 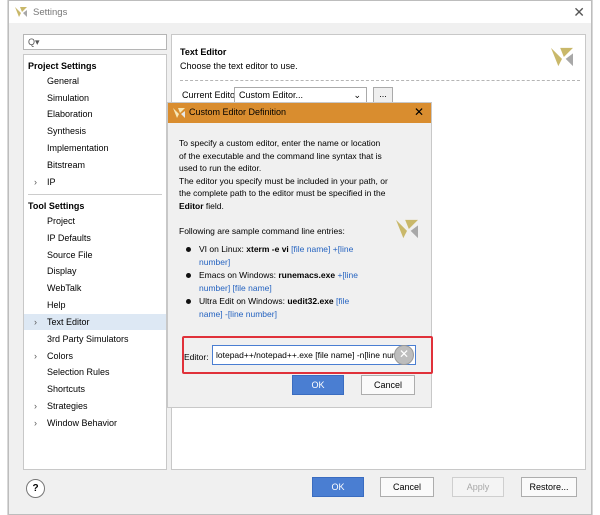 What do you see at coordinates (220, 168) in the screenshot?
I see `instruction-line: used to run the editor.` at bounding box center [220, 168].